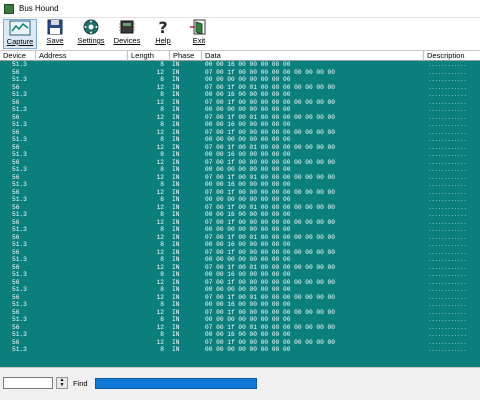 The height and width of the screenshot is (400, 480). I want to click on column-header-data: Data, so click(313, 56).